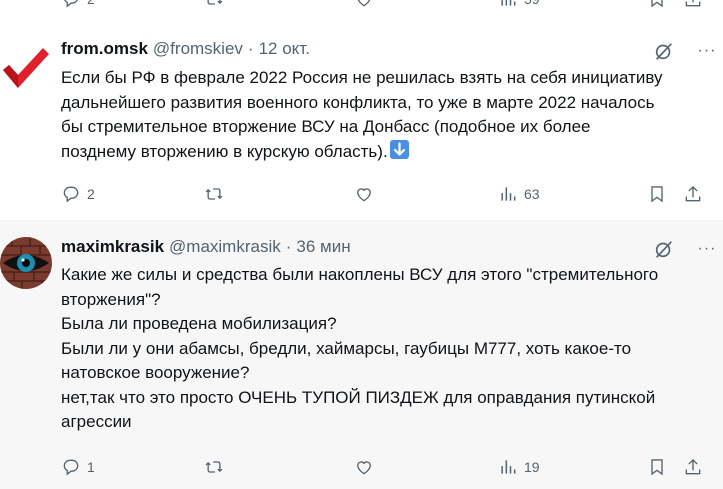  I want to click on down-arrow-emoji-icon, so click(399, 149).